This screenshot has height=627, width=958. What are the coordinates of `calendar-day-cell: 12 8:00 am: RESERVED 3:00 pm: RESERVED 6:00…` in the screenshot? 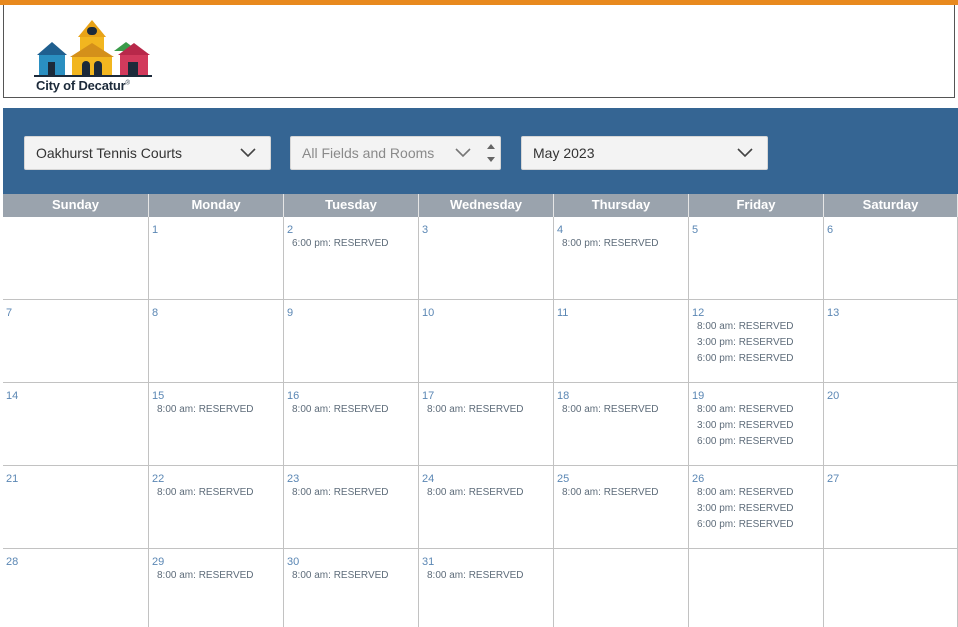 It's located at (756, 341).